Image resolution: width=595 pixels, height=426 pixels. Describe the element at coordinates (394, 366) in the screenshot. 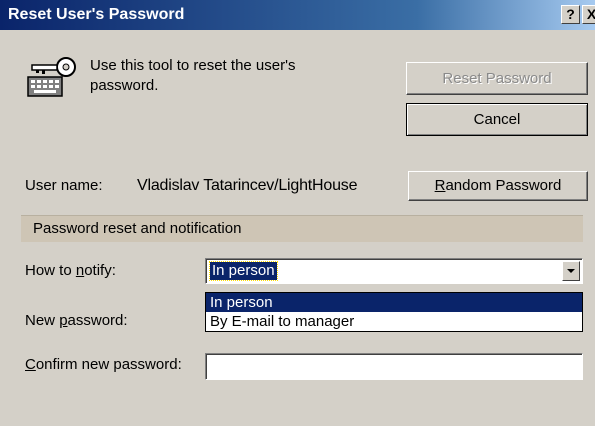

I see `confirm-password-field` at that location.